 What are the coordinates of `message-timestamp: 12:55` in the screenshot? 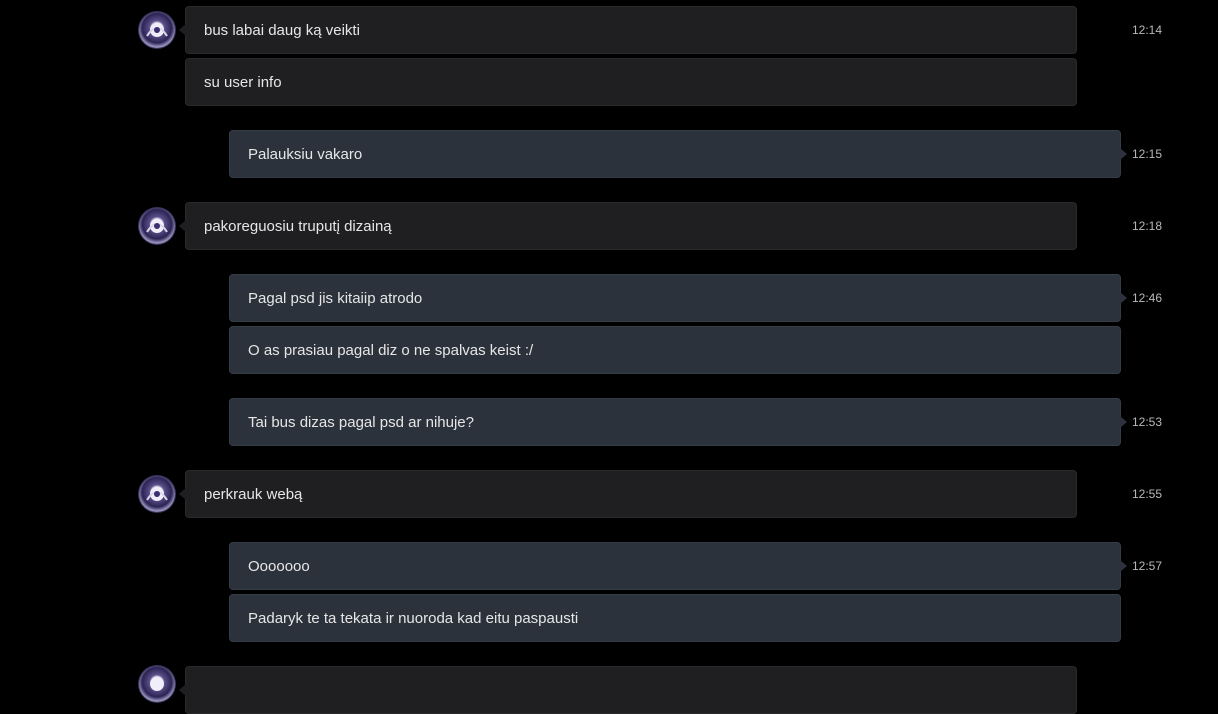 It's located at (1147, 494).